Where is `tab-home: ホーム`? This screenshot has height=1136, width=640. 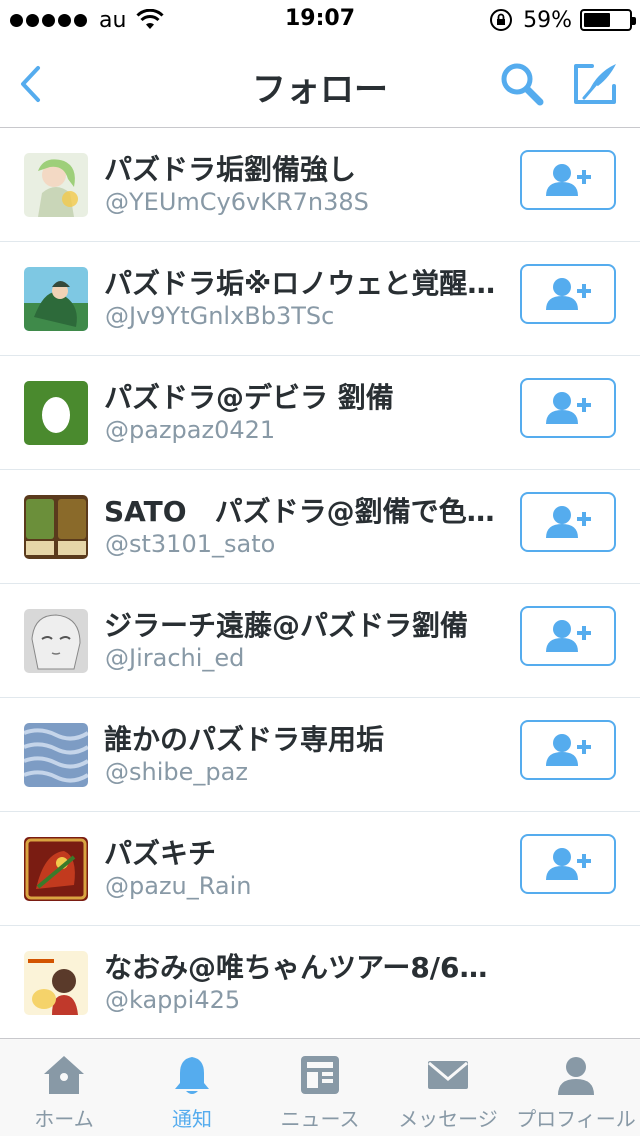 tab-home: ホーム is located at coordinates (64, 1087).